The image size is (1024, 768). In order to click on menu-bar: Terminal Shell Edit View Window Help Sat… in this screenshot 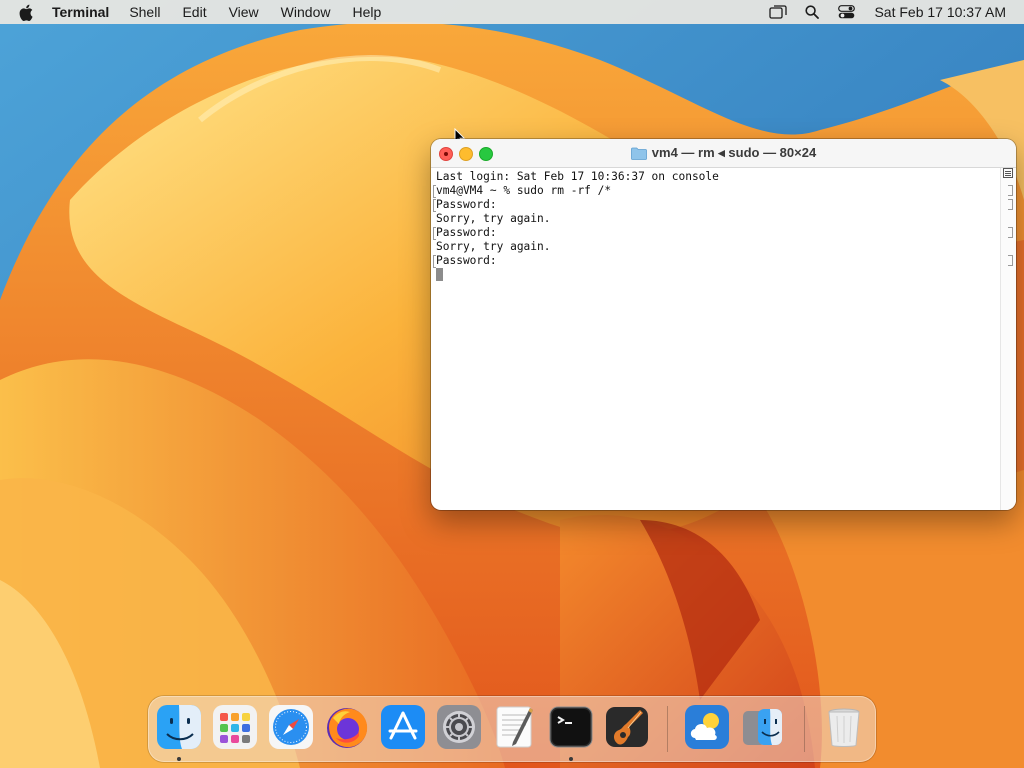, I will do `click(512, 12)`.